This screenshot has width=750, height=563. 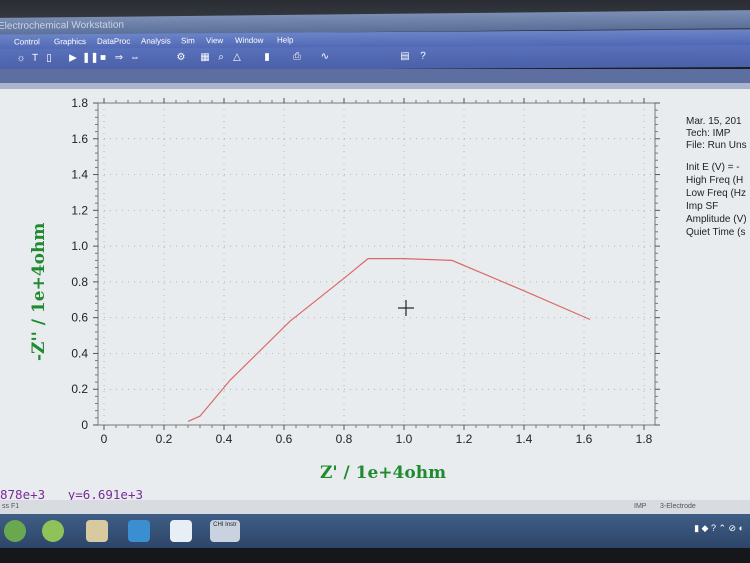 I want to click on x-tick-label: 0.2, so click(x=164, y=439).